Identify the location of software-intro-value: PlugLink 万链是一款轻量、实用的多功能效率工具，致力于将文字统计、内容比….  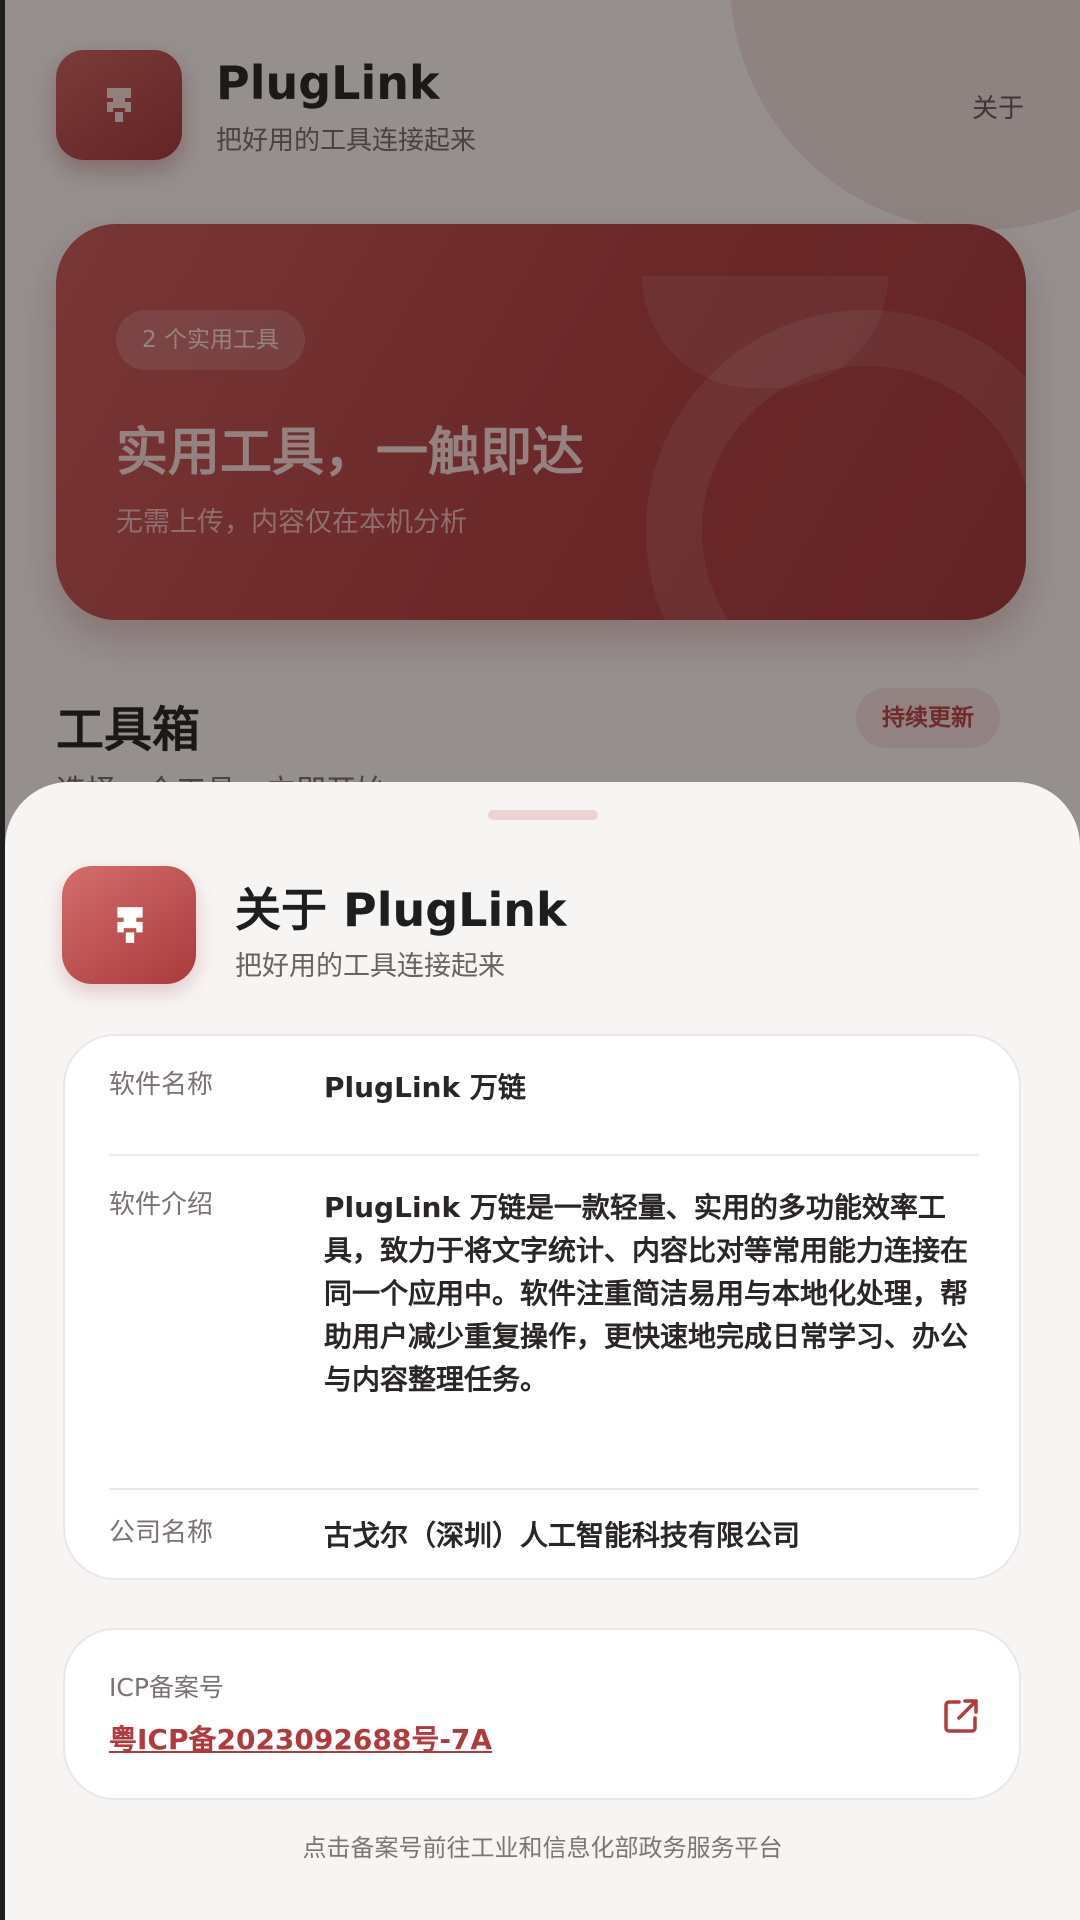
(646, 1293).